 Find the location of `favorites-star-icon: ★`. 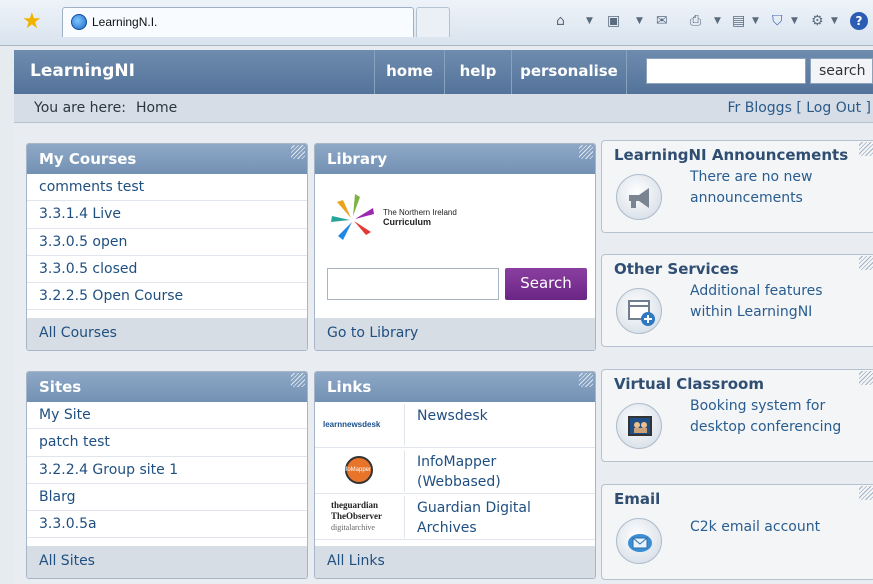

favorites-star-icon: ★ is located at coordinates (32, 22).